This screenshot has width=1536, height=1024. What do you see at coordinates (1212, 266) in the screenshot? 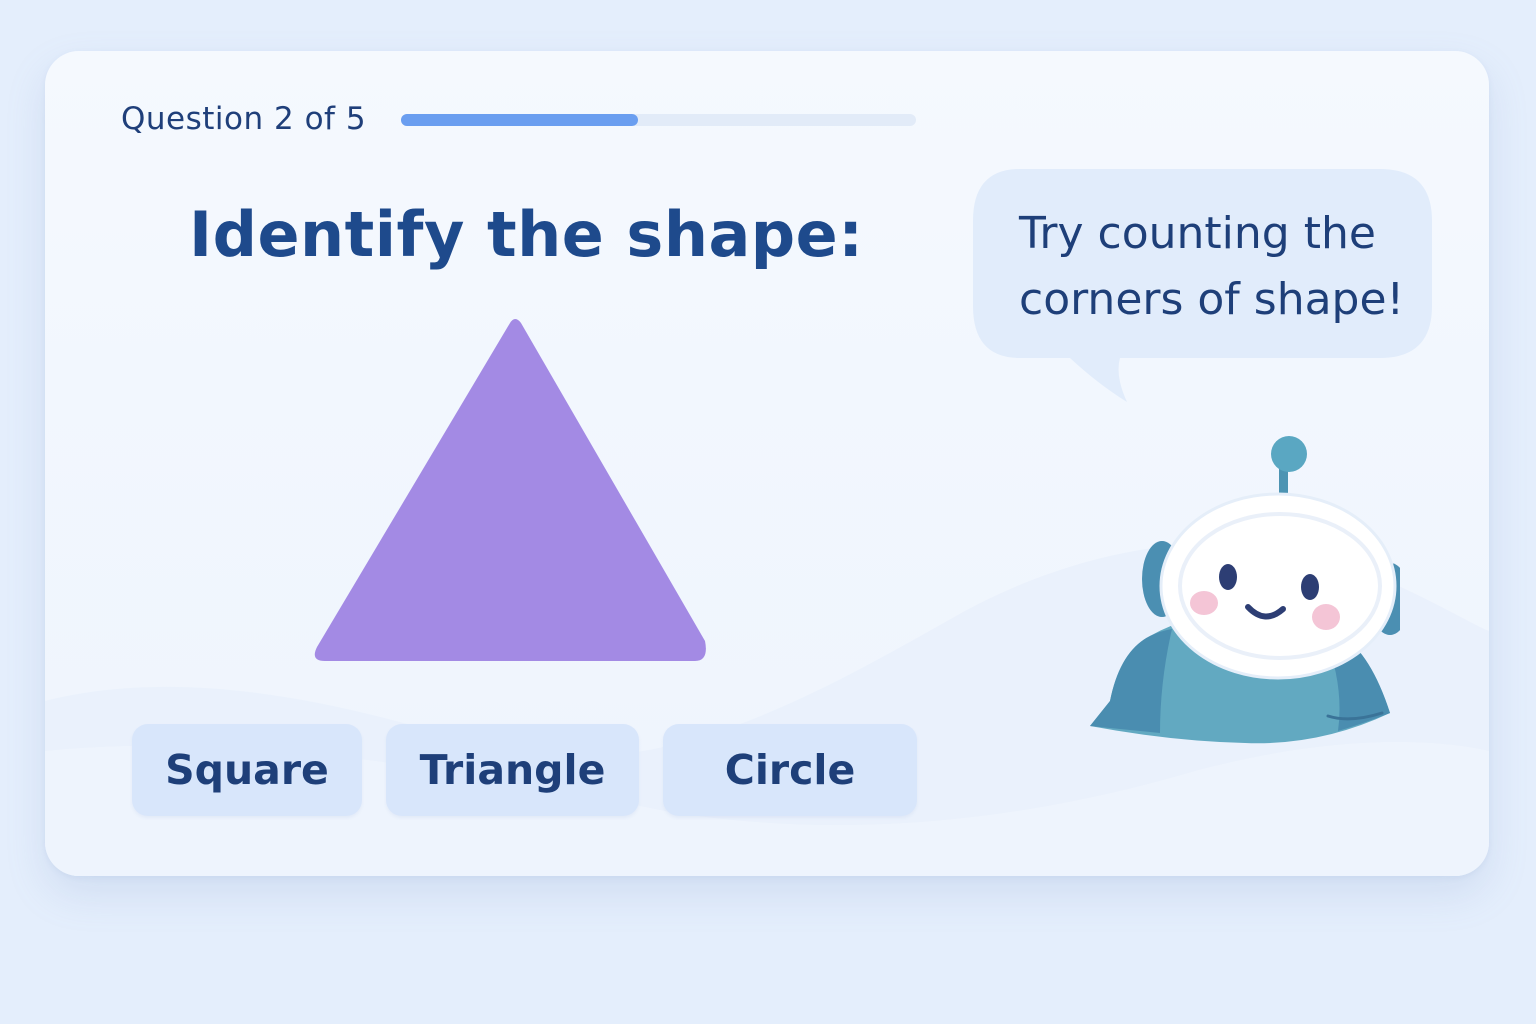
I see `hint-text: Try counting the corners of shape!` at bounding box center [1212, 266].